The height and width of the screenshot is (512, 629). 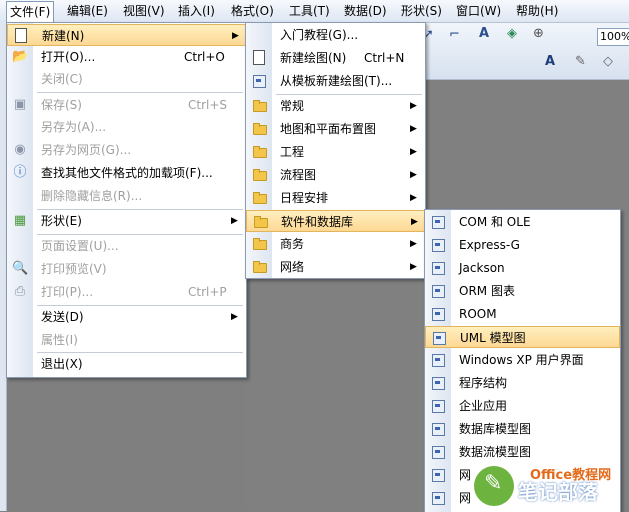 I want to click on printer-icon: ⎙, so click(x=20, y=291).